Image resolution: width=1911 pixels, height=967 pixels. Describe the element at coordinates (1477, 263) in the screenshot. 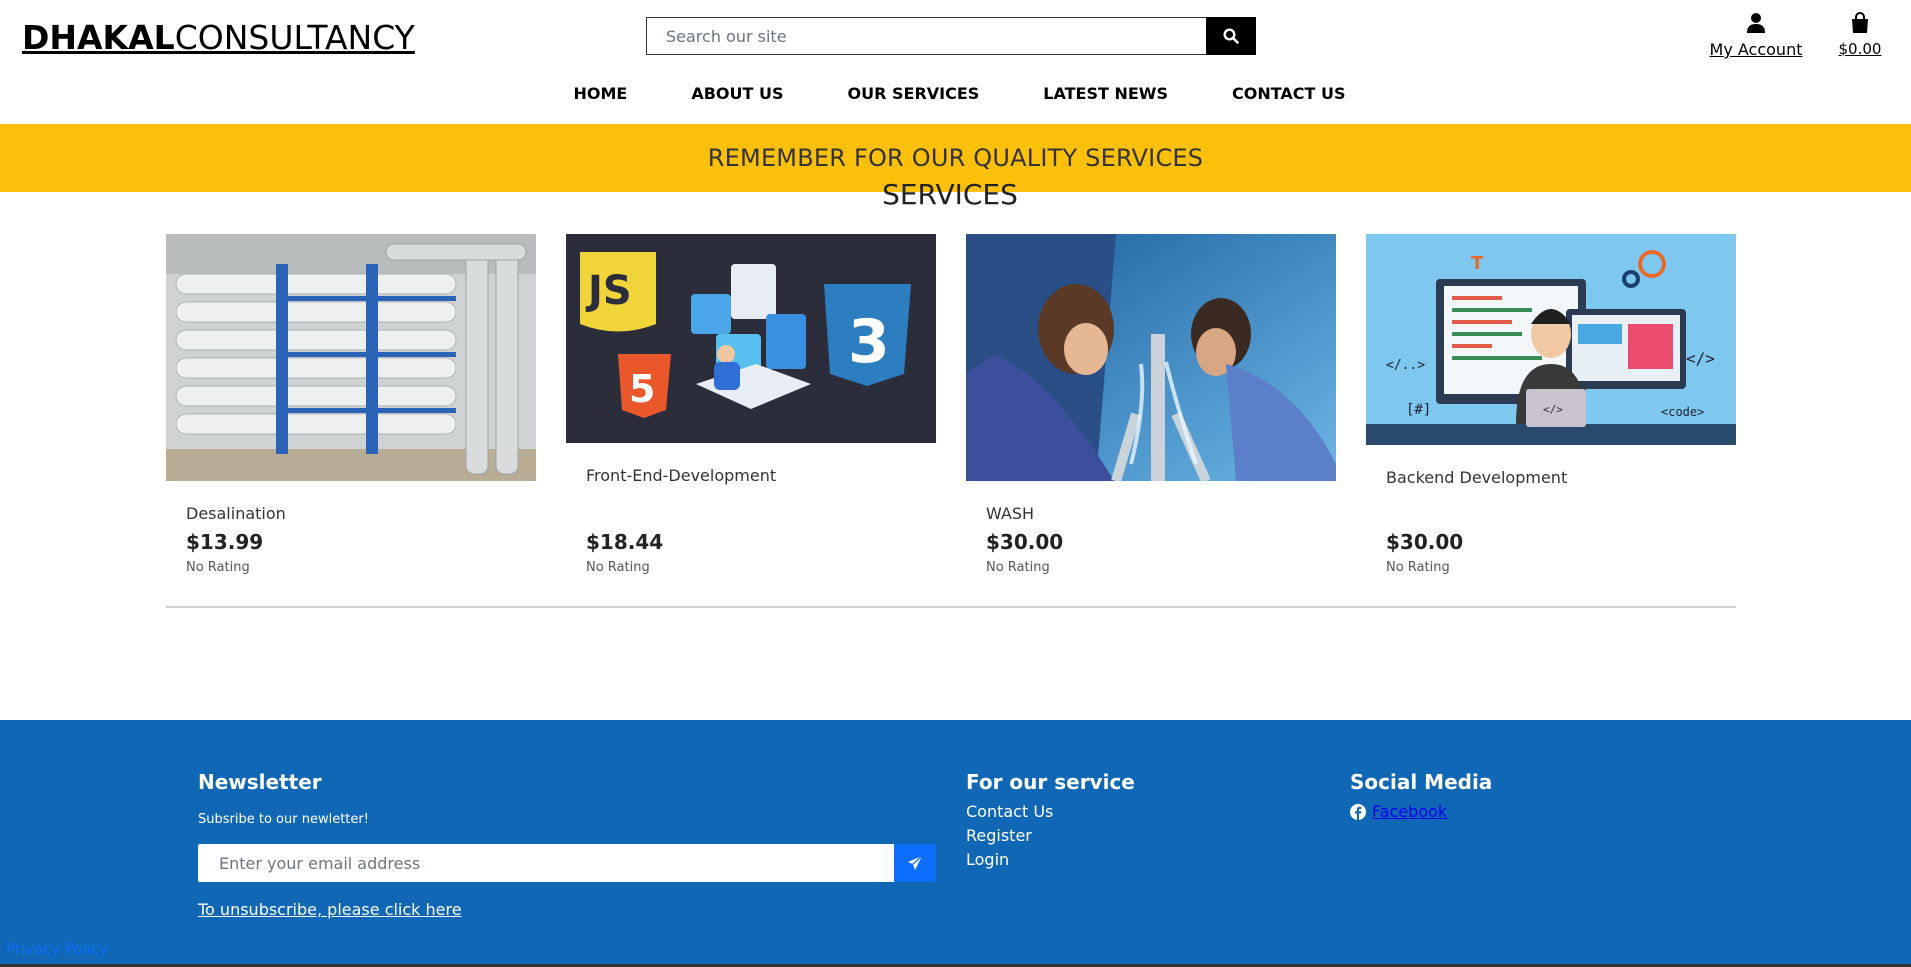

I see `svg-text: T` at that location.